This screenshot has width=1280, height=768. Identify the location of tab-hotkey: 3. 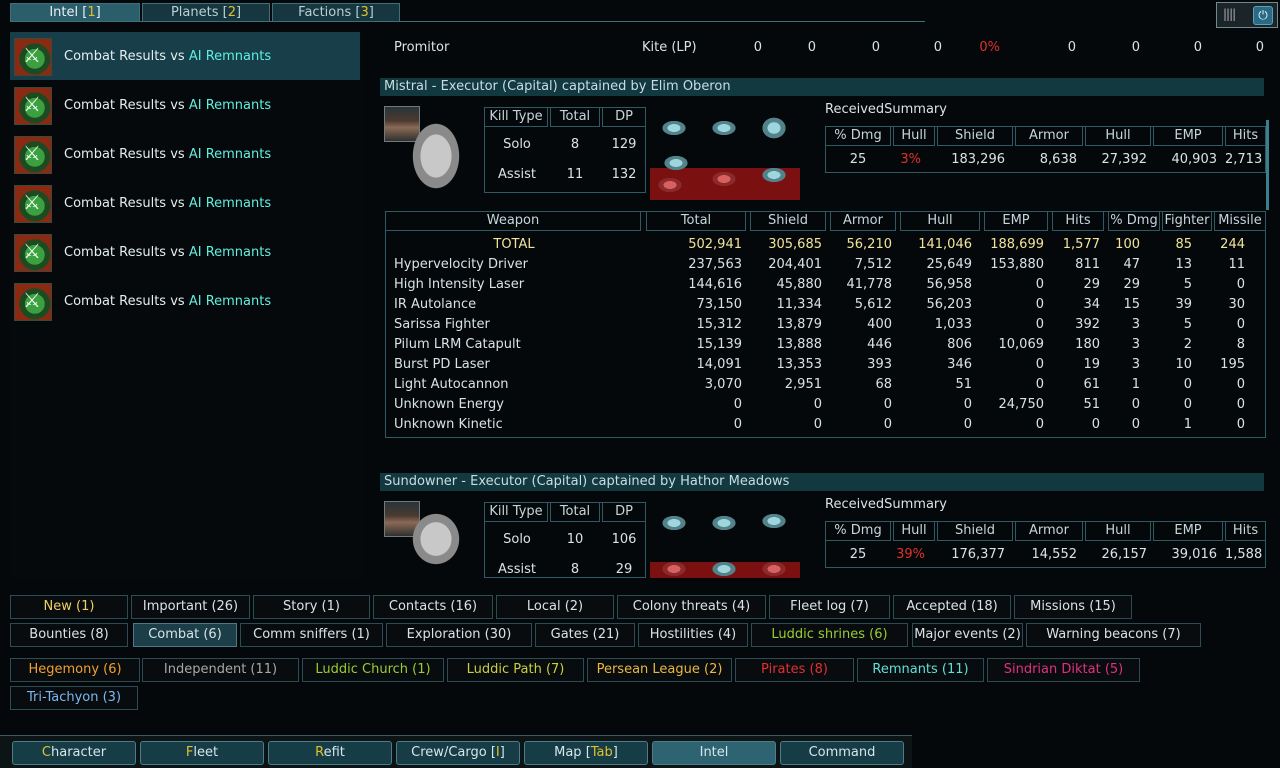
(364, 12).